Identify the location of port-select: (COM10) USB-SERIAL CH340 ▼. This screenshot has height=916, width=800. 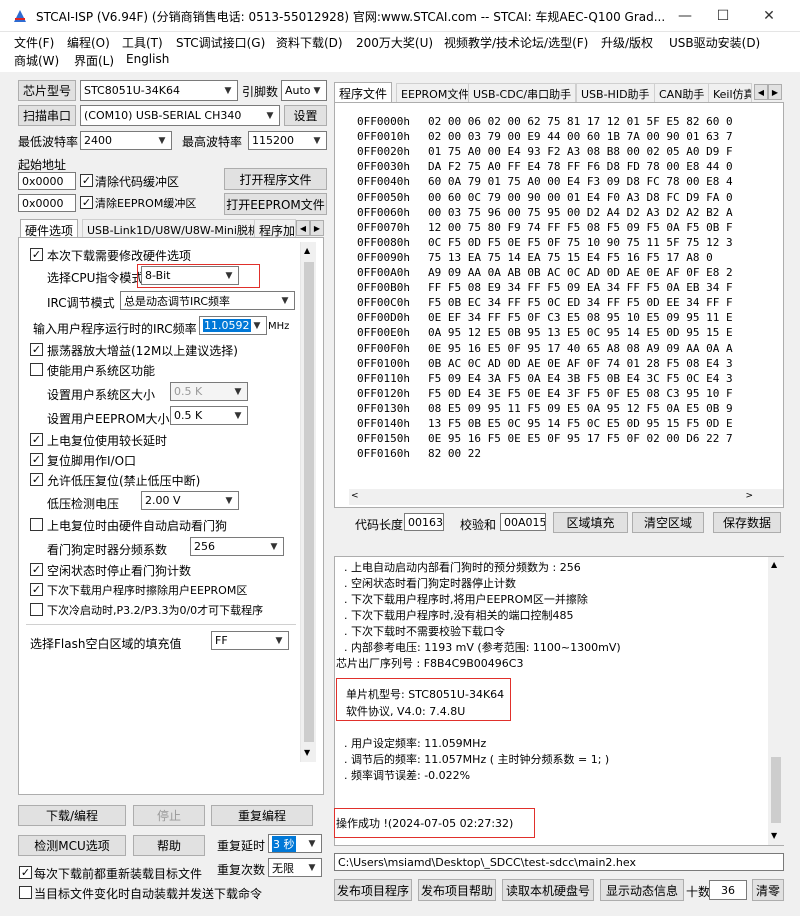
(180, 115).